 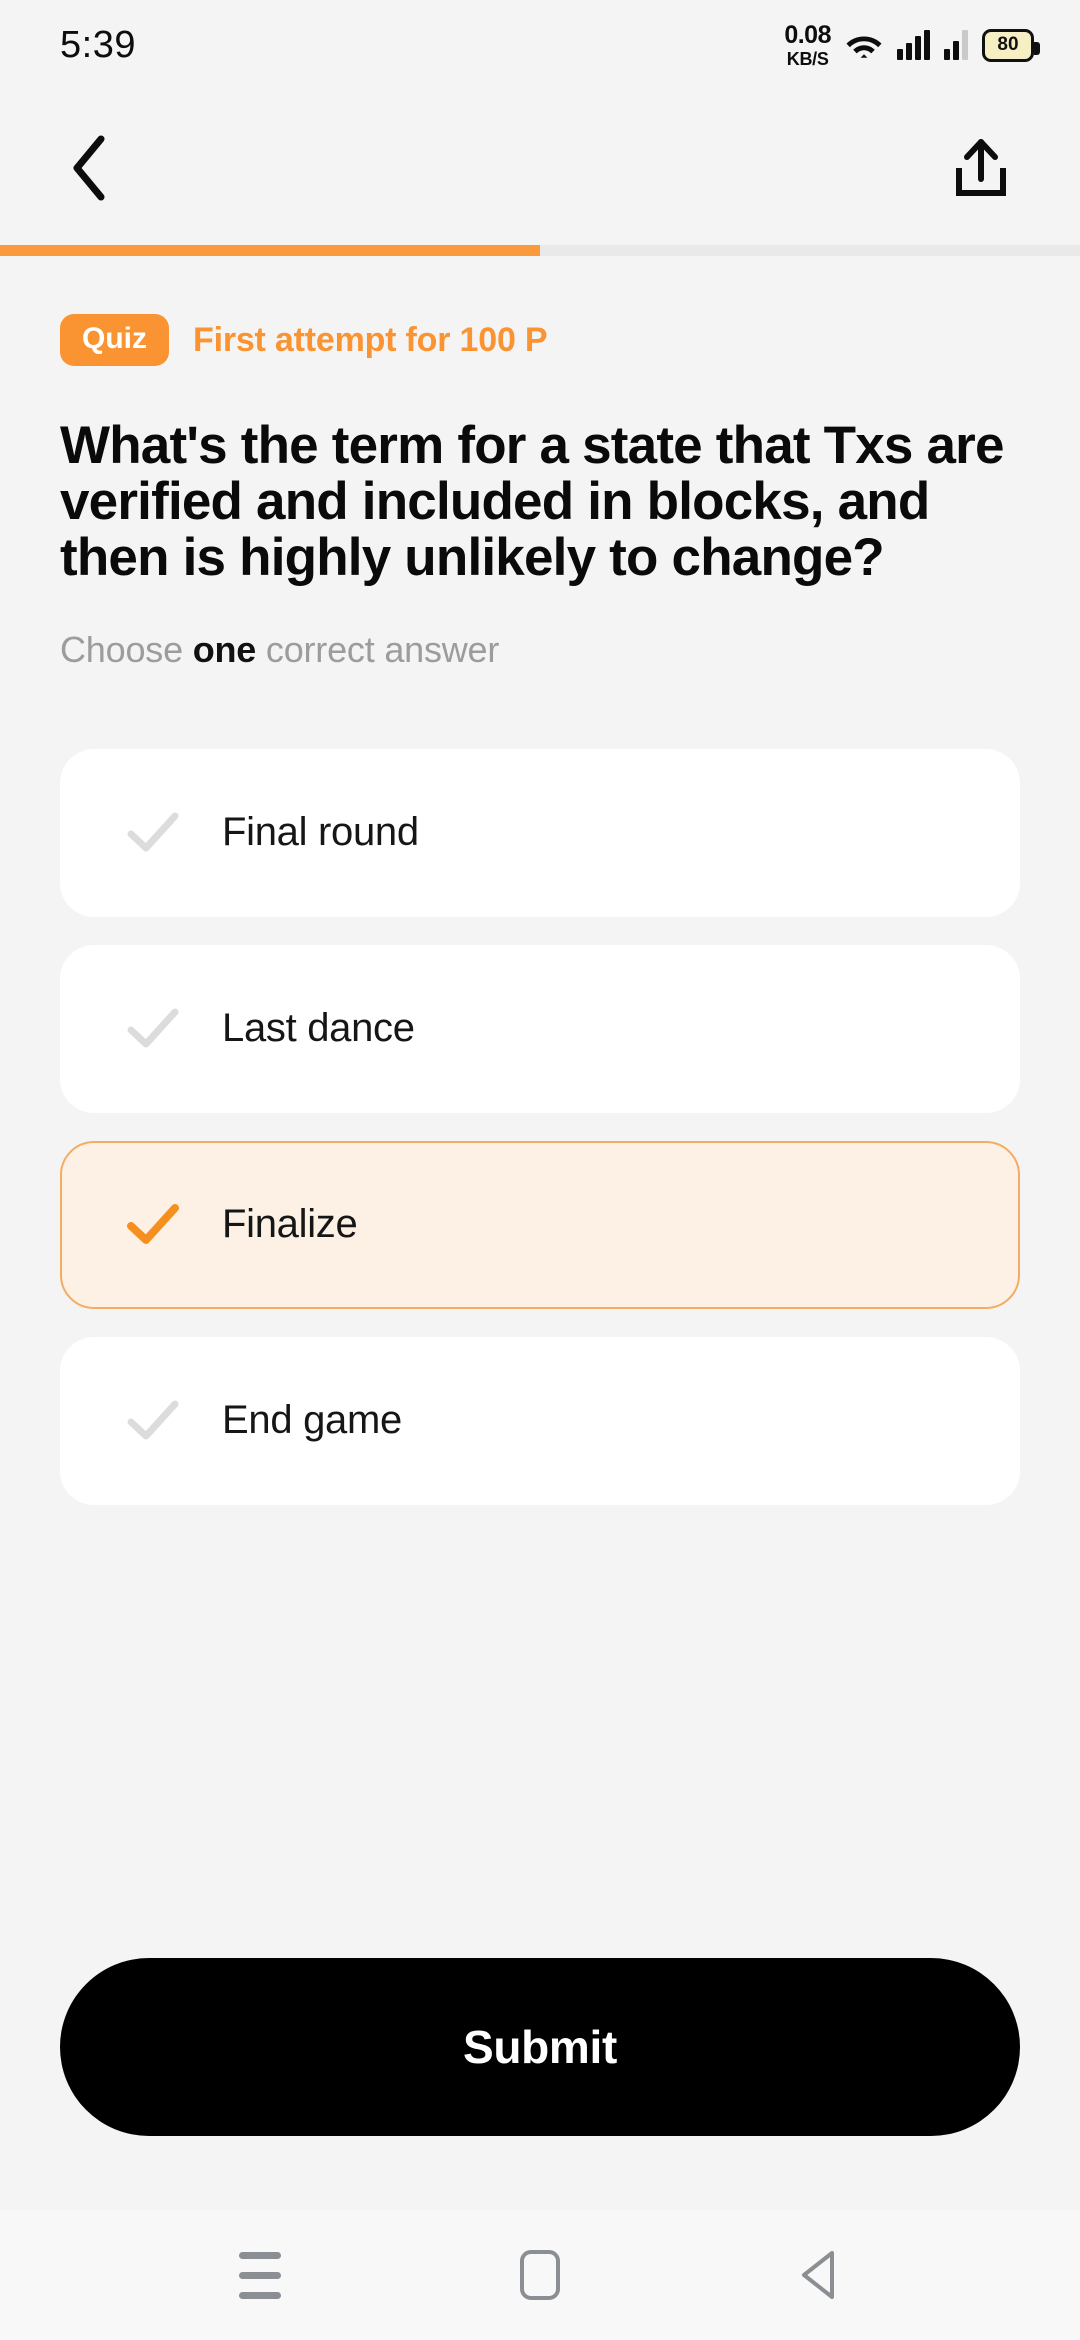 I want to click on quiz-progress-bar, so click(x=540, y=250).